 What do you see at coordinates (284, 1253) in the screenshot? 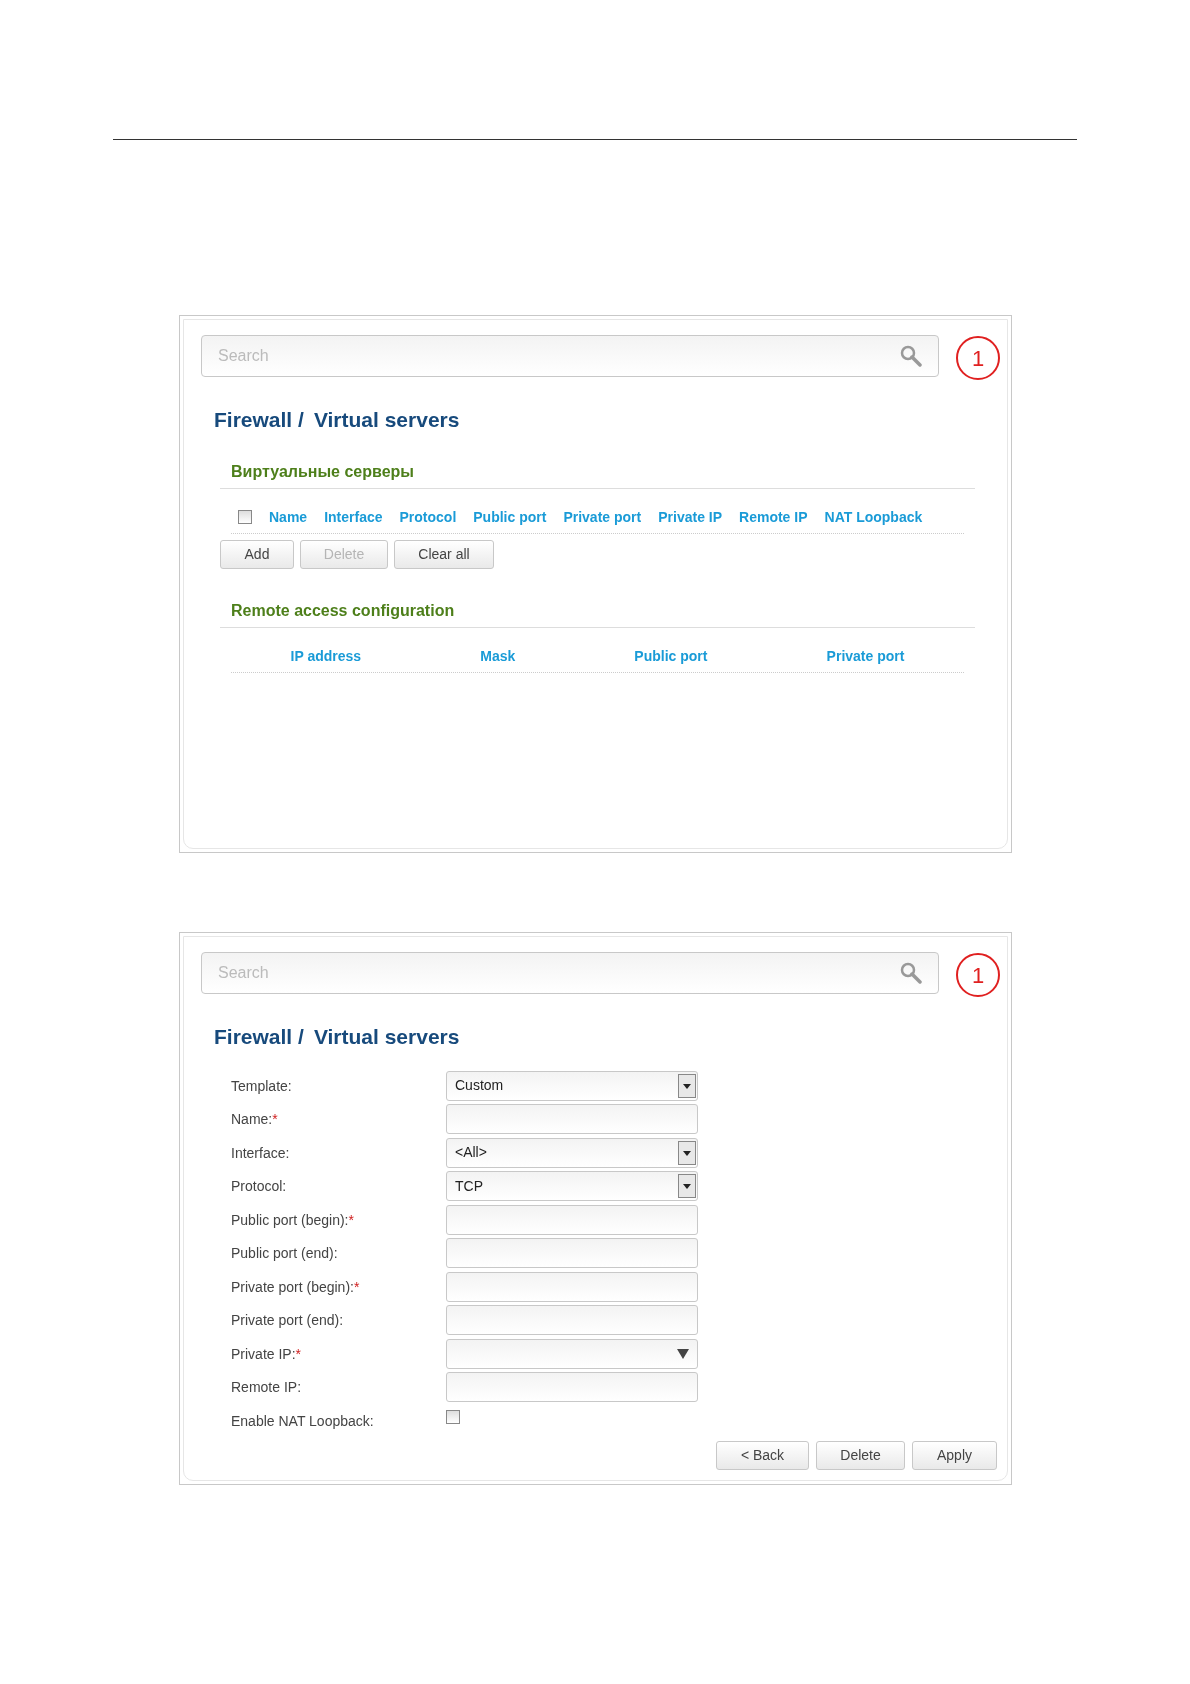
I see `field-label: Public port (end):` at bounding box center [284, 1253].